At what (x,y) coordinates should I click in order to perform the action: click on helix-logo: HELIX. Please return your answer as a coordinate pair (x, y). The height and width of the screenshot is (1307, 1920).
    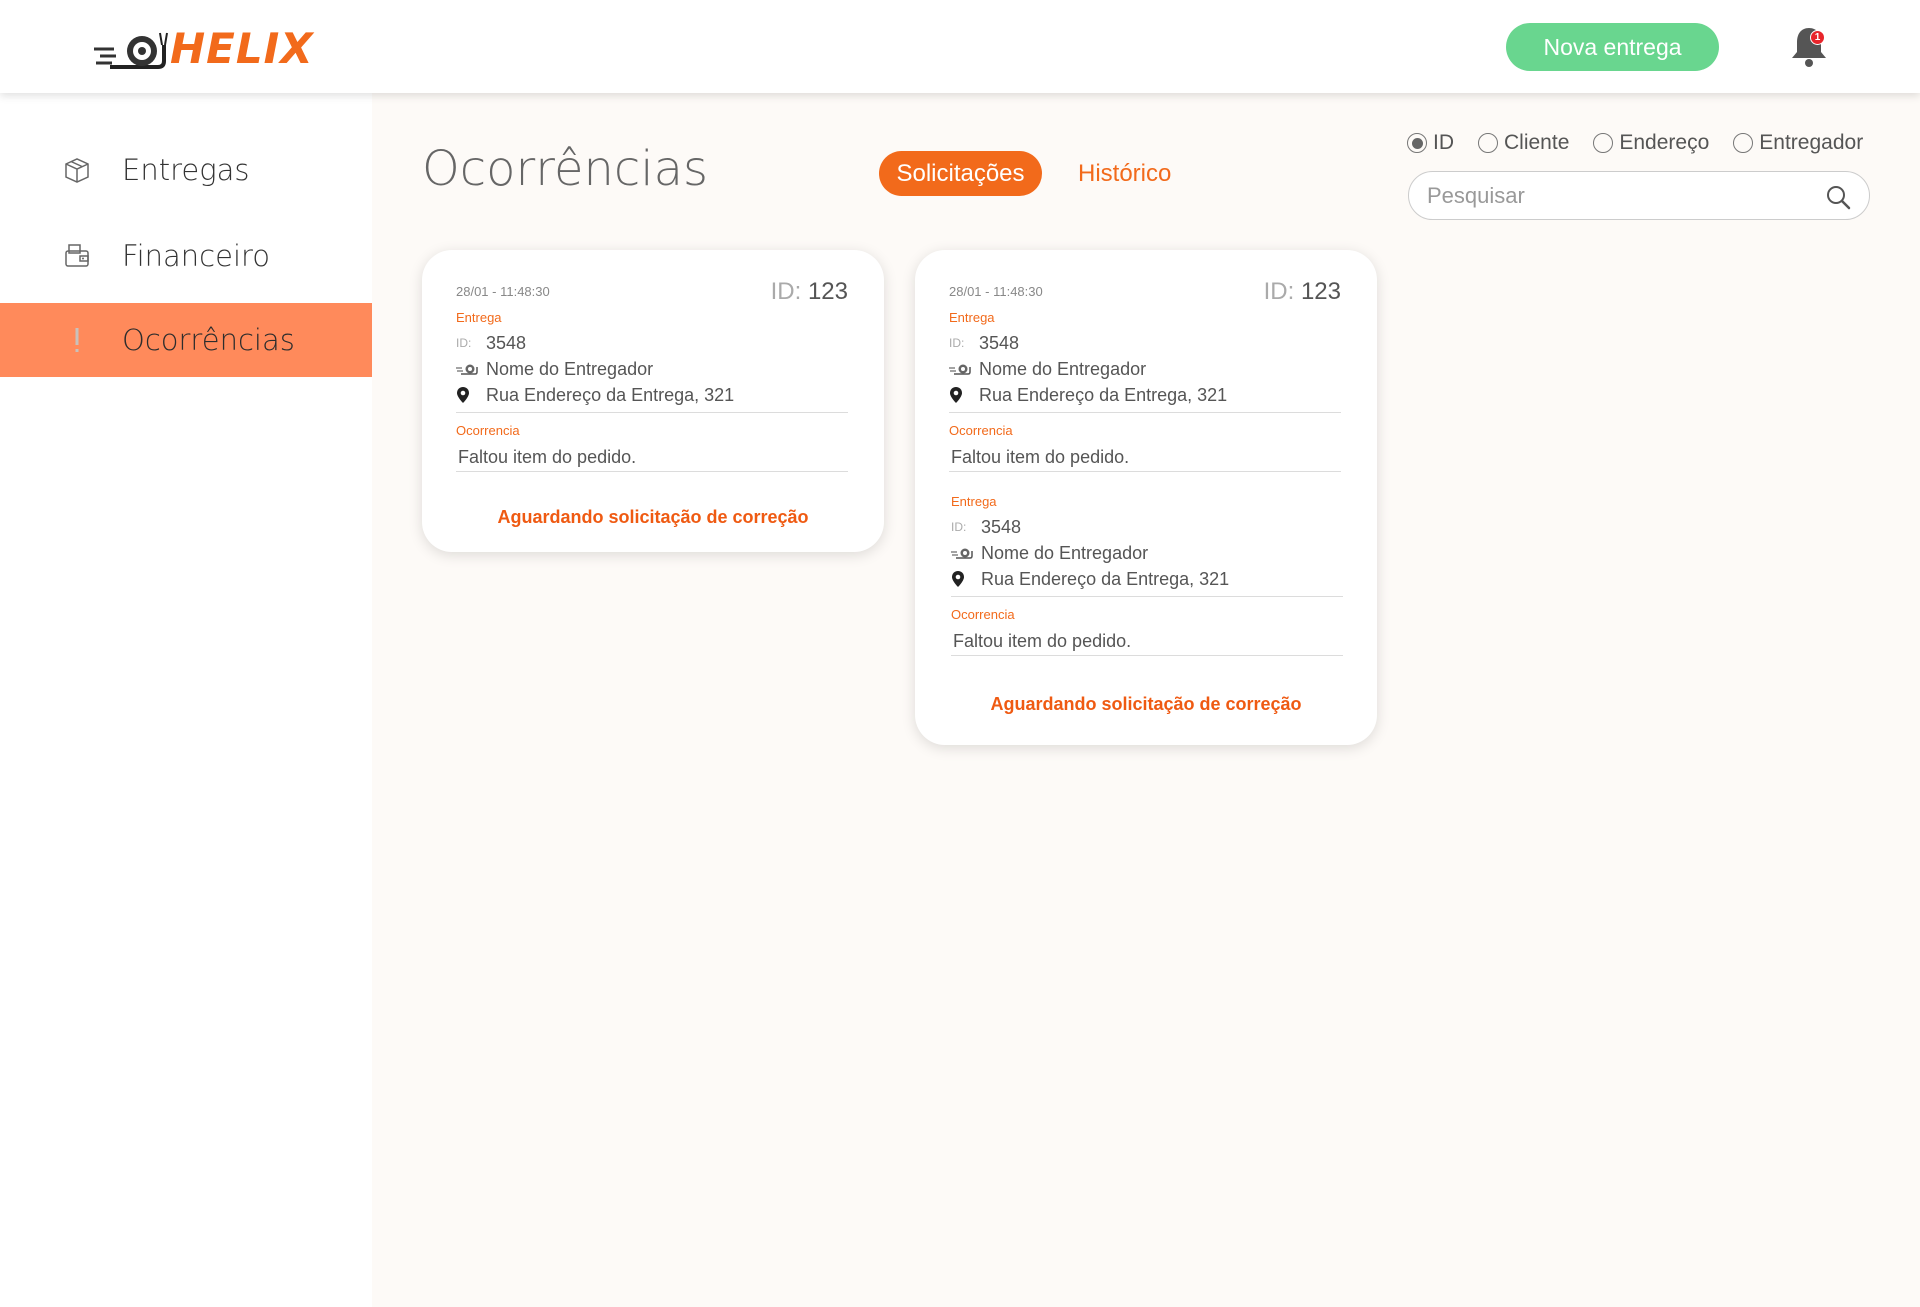
    Looking at the image, I should click on (203, 49).